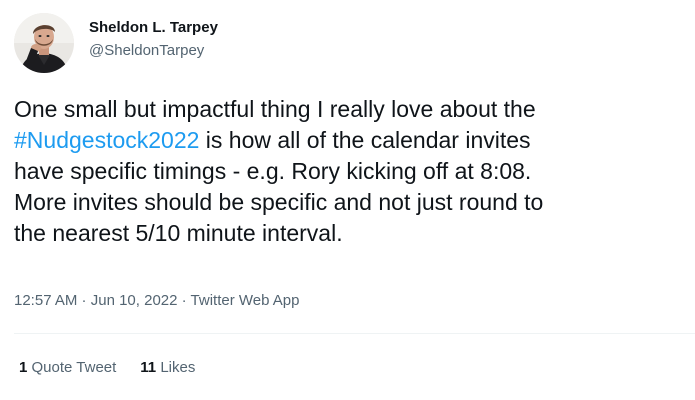 This screenshot has width=695, height=400. I want to click on tweet-header: Sheldon L. Tarpey @SheldonTarpey, so click(116, 43).